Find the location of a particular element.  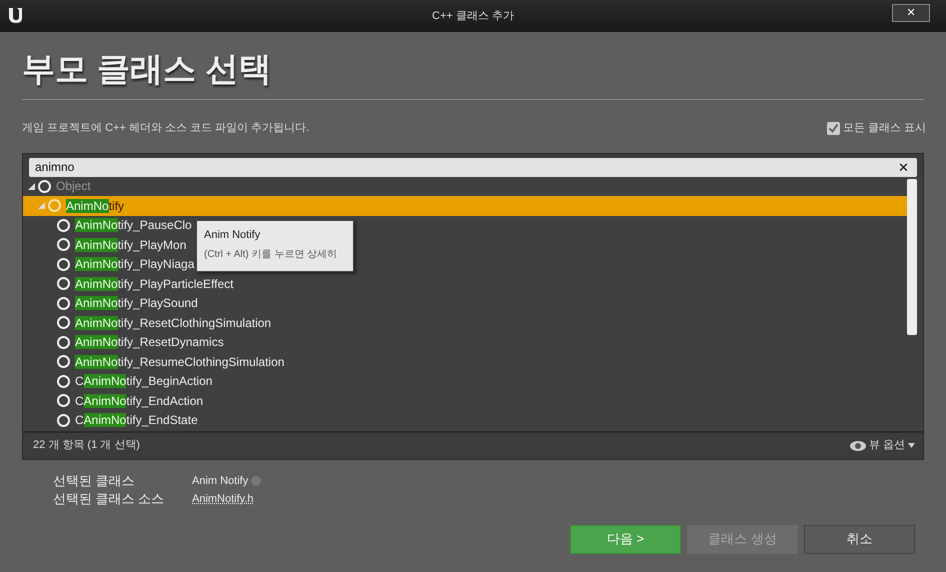

close-button: ✕ is located at coordinates (911, 13).